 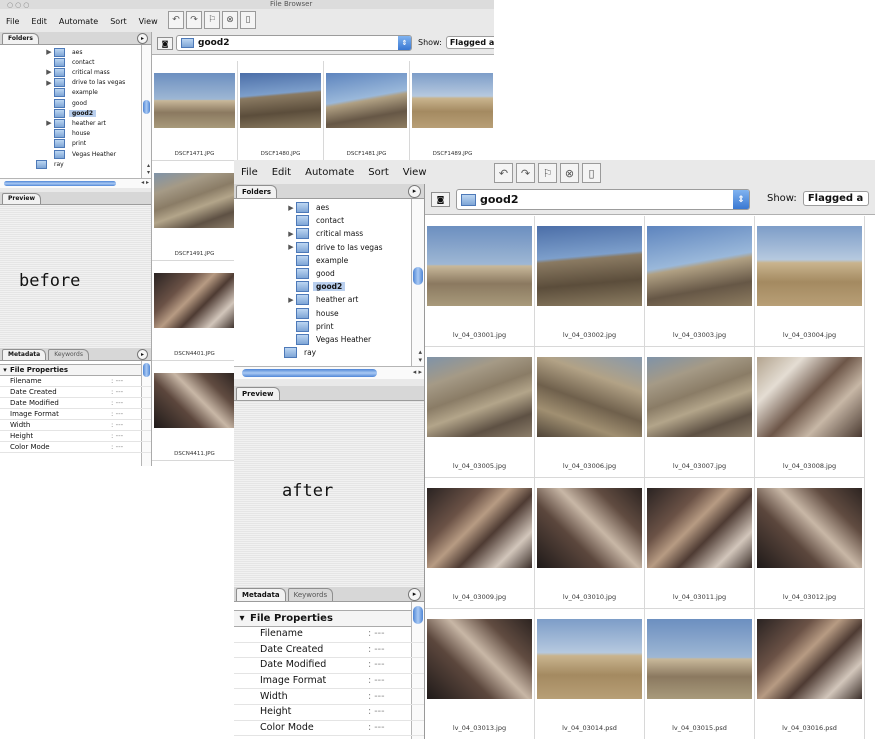 I want to click on hscroll-thumb, so click(x=60, y=183).